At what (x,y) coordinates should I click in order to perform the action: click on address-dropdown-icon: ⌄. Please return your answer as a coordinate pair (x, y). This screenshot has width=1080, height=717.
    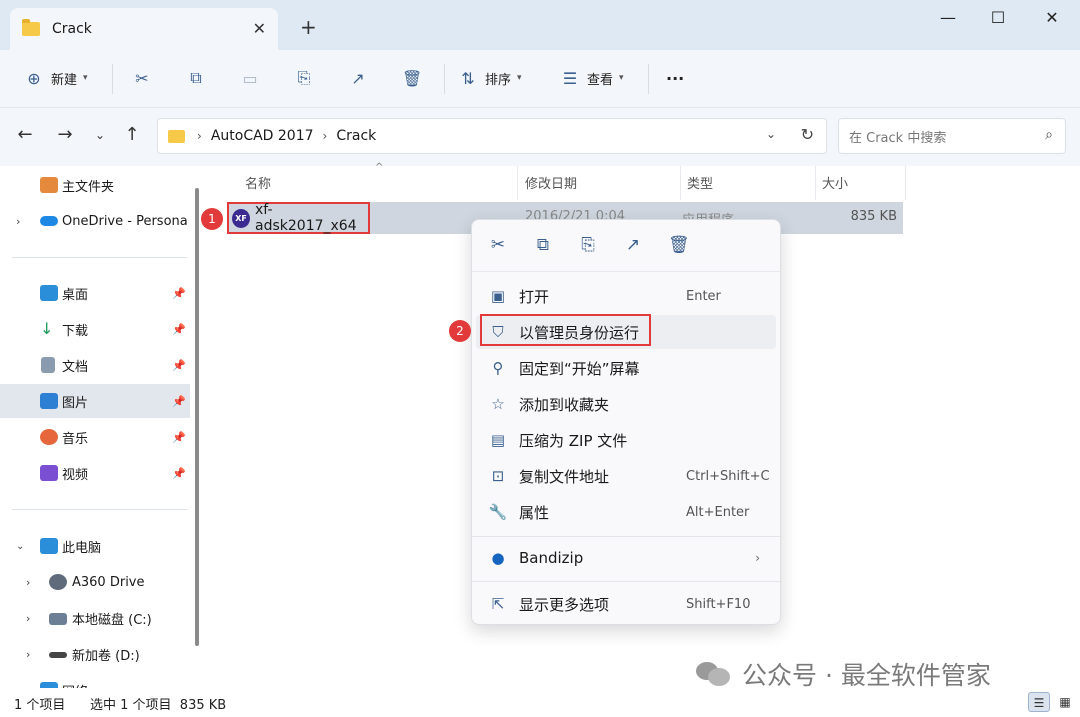
    Looking at the image, I should click on (771, 134).